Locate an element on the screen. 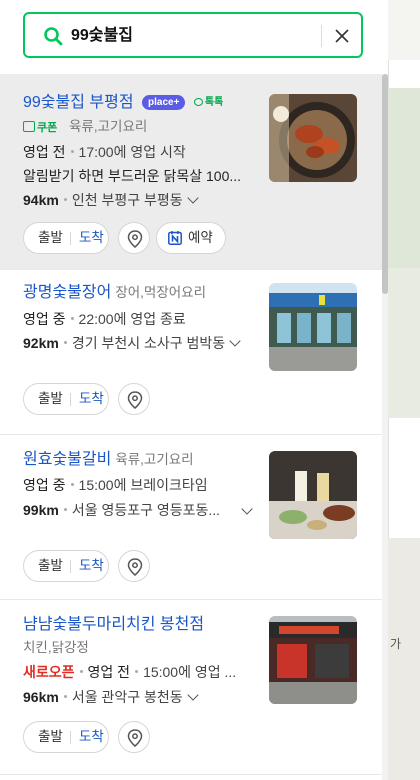 This screenshot has height=780, width=420. talktalk-label: 톡톡 is located at coordinates (214, 102).